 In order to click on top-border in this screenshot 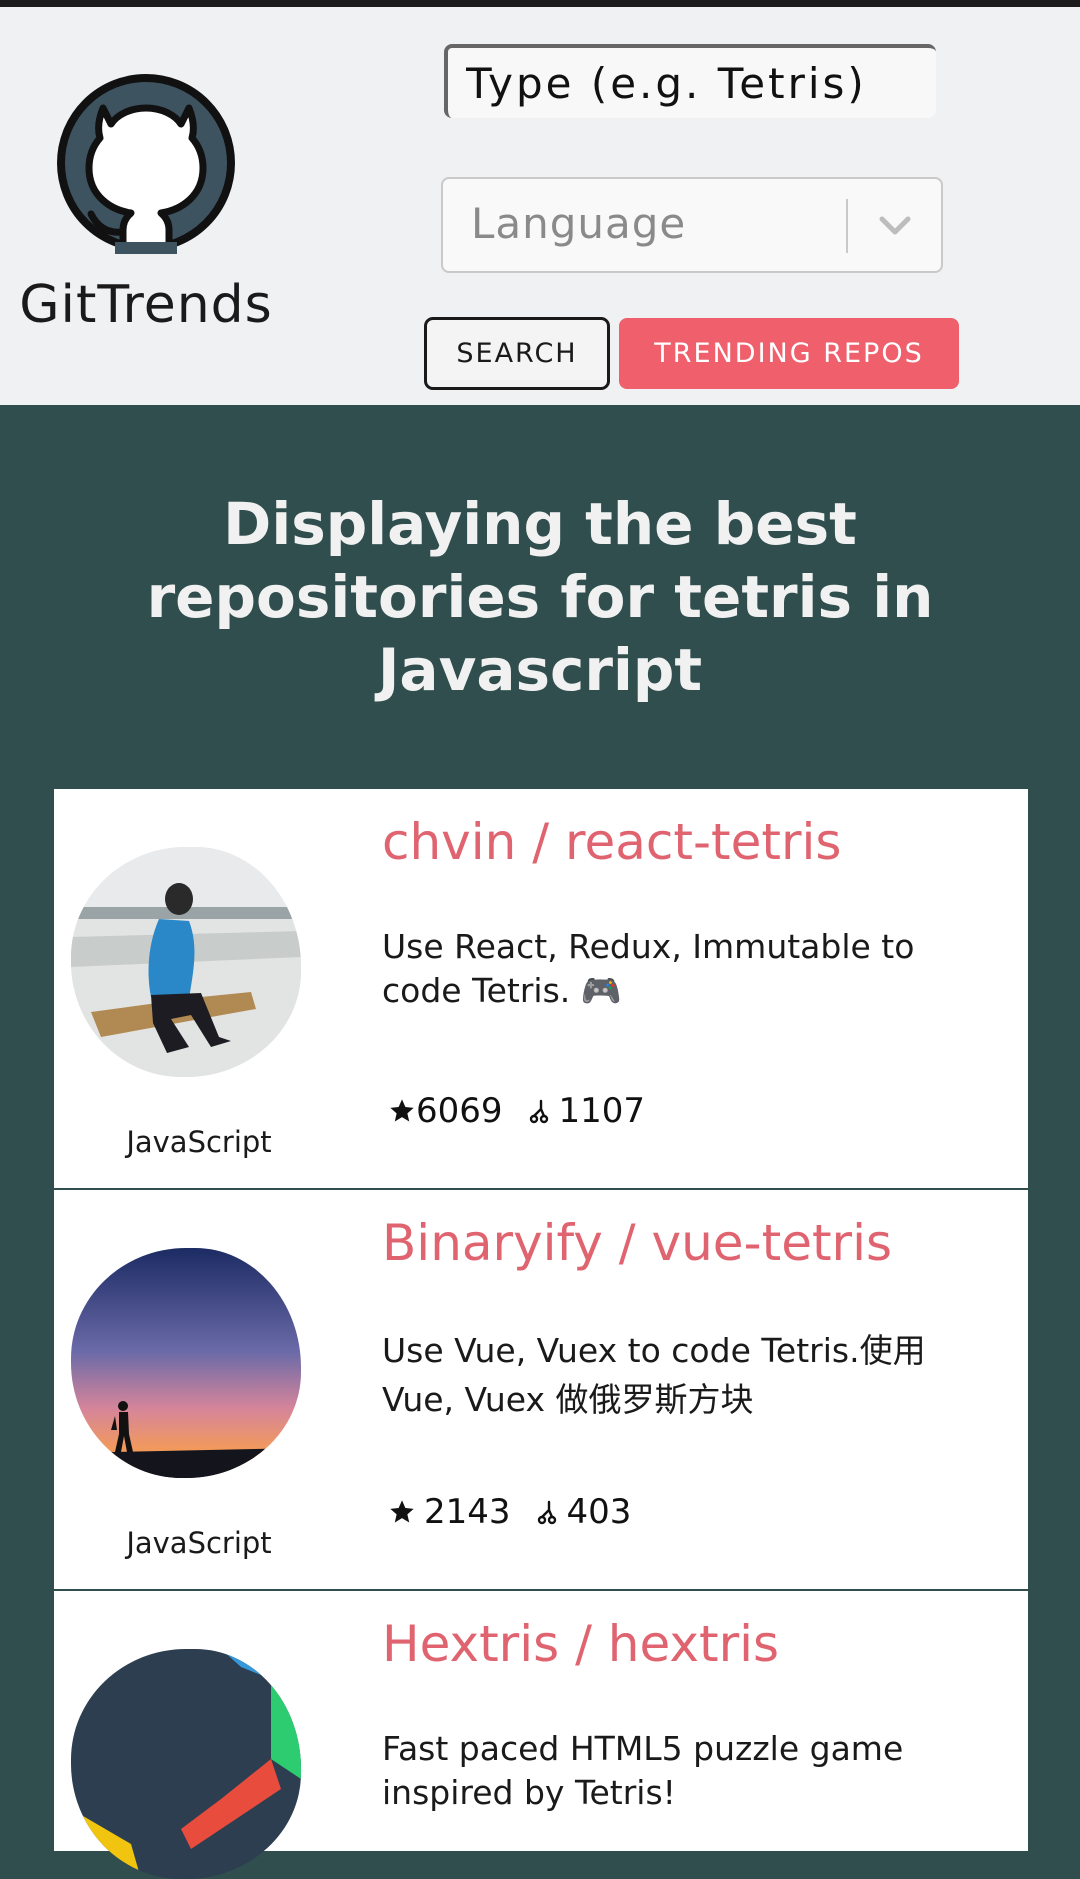, I will do `click(540, 3)`.